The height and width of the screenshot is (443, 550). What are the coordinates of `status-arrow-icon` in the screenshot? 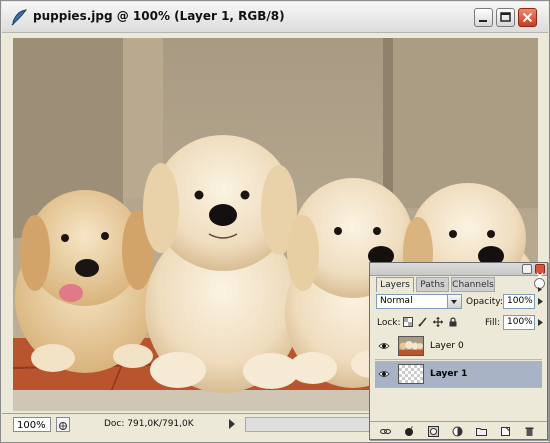 It's located at (232, 424).